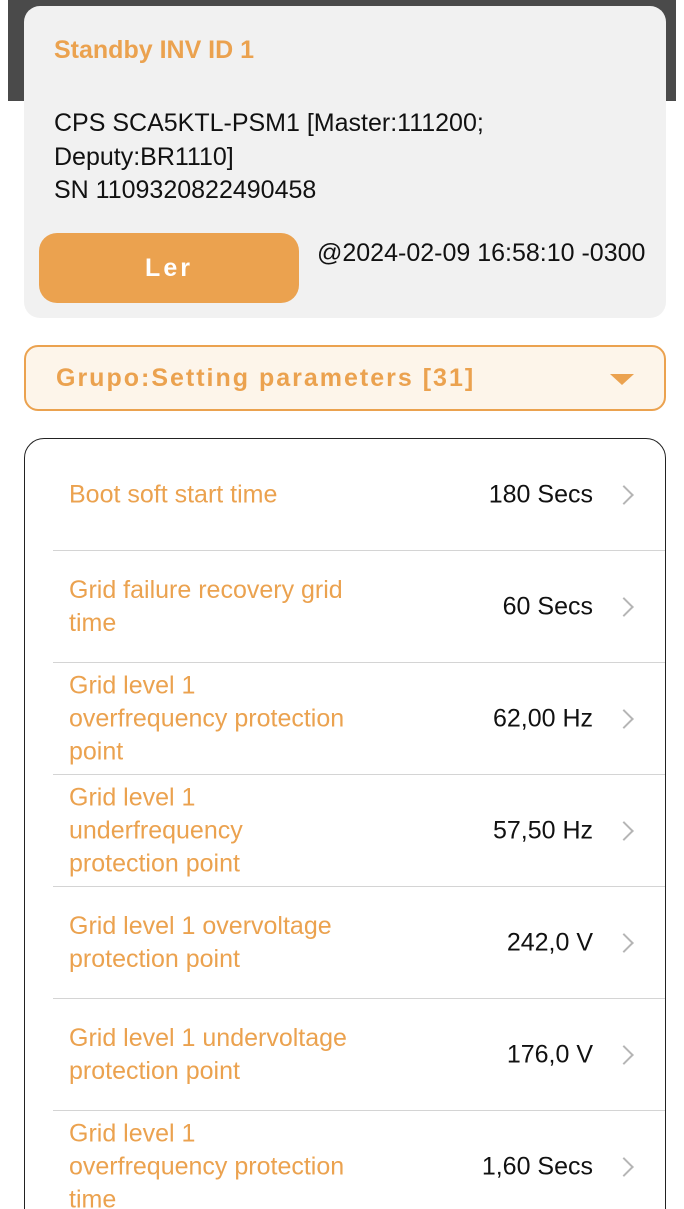 The width and height of the screenshot is (684, 1209). Describe the element at coordinates (549, 942) in the screenshot. I see `param-value: 242,0 V` at that location.